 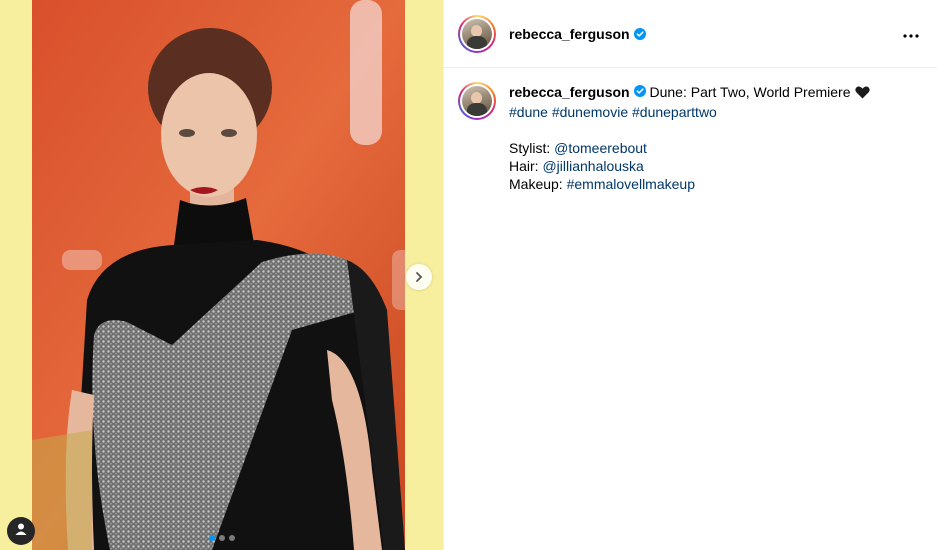 I want to click on next-photo-button, so click(x=419, y=277).